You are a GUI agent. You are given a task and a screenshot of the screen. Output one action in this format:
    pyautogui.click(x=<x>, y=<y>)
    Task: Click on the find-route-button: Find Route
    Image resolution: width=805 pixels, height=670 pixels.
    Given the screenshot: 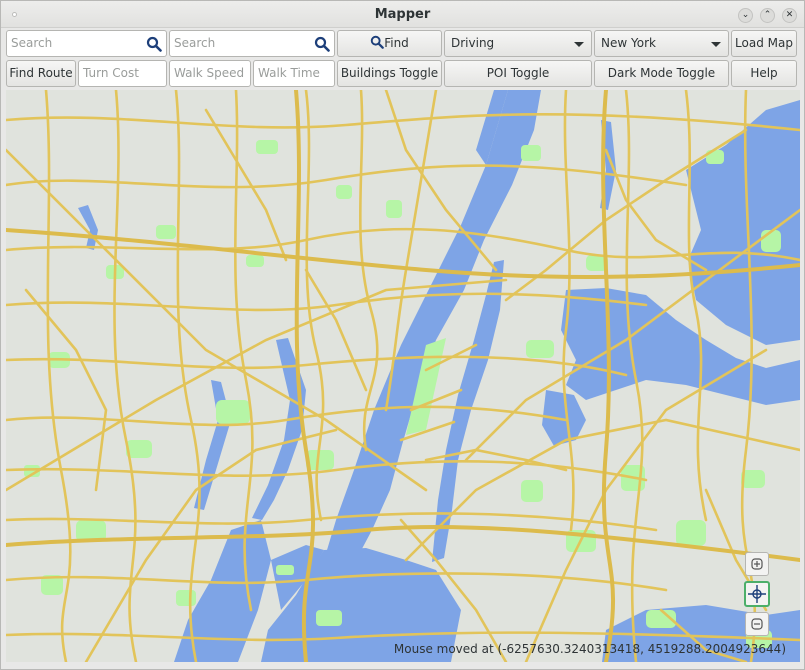 What is the action you would take?
    pyautogui.click(x=41, y=73)
    